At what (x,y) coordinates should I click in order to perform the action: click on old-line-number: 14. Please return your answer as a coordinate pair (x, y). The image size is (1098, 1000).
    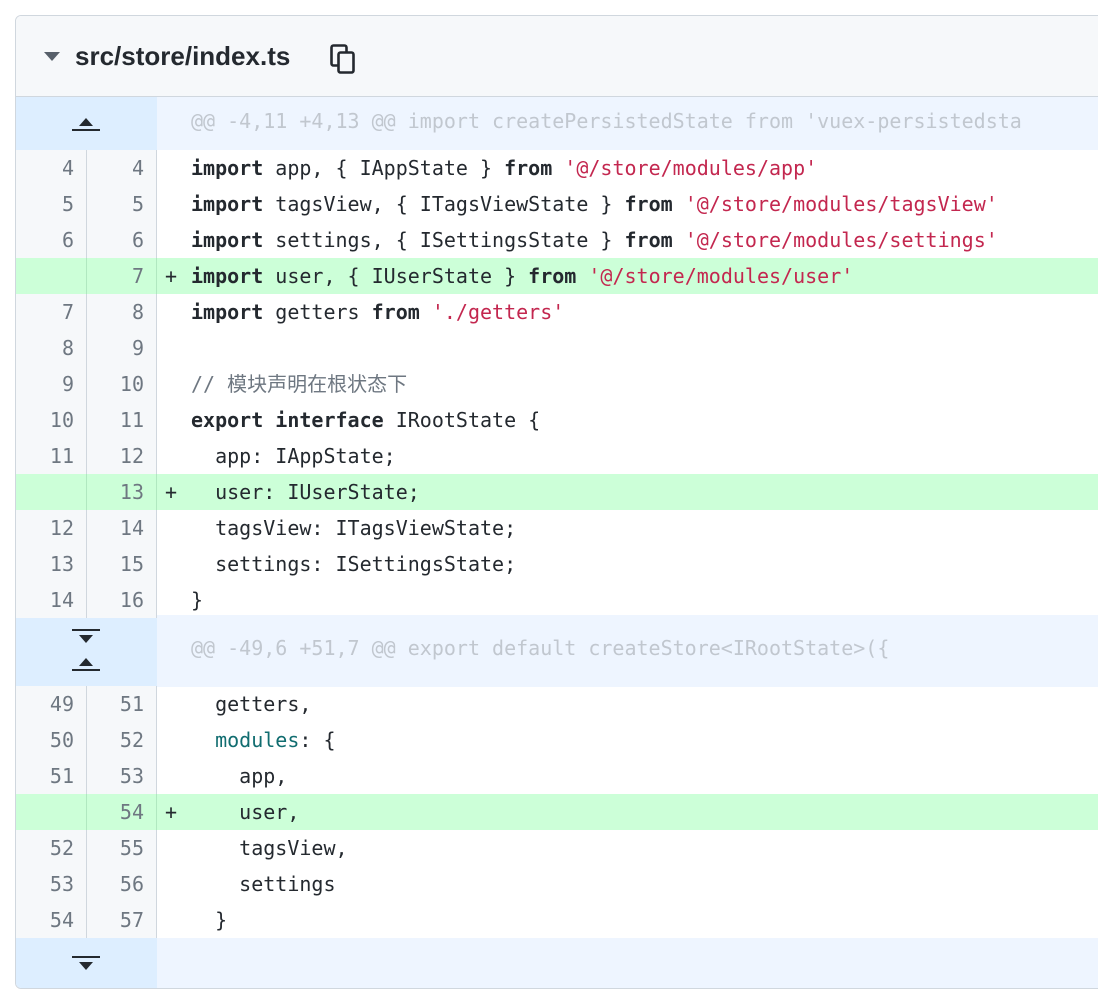
    Looking at the image, I should click on (51, 600).